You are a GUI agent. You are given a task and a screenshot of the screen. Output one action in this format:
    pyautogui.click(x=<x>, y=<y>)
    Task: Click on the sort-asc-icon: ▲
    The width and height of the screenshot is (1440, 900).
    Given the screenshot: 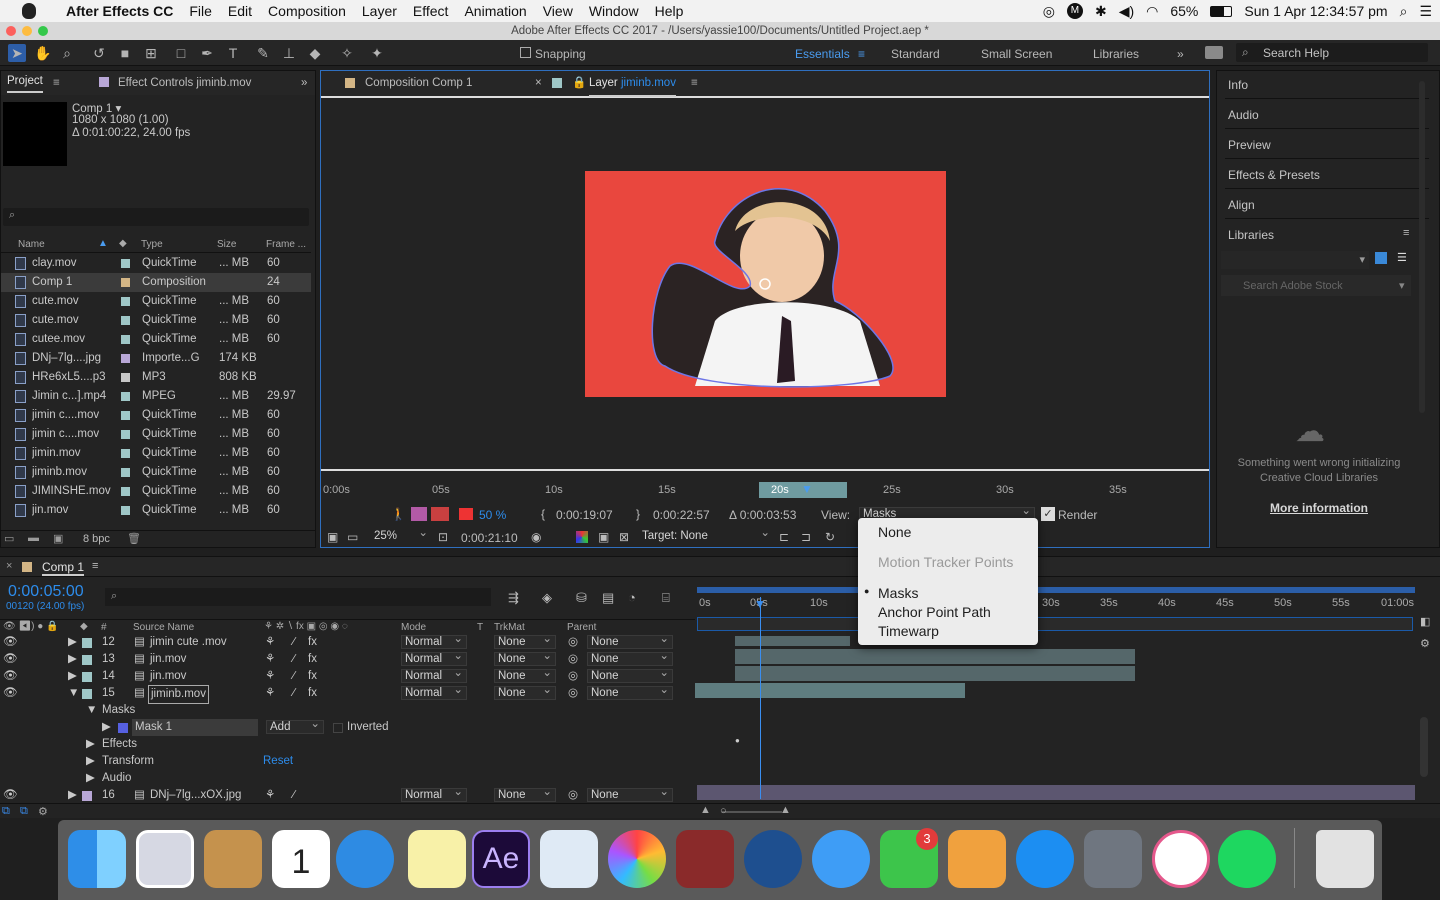 What is the action you would take?
    pyautogui.click(x=103, y=243)
    